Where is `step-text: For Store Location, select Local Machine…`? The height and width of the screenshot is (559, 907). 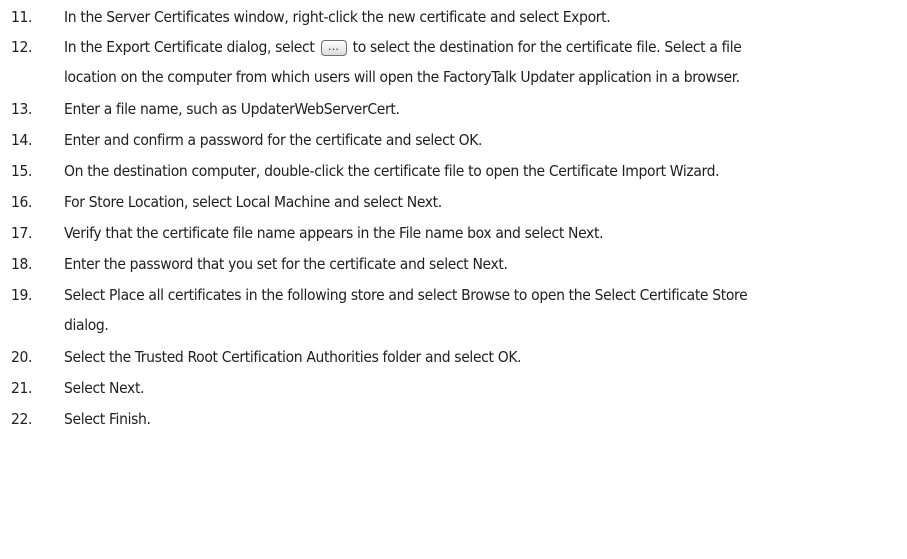 step-text: For Store Location, select Local Machine… is located at coordinates (253, 202).